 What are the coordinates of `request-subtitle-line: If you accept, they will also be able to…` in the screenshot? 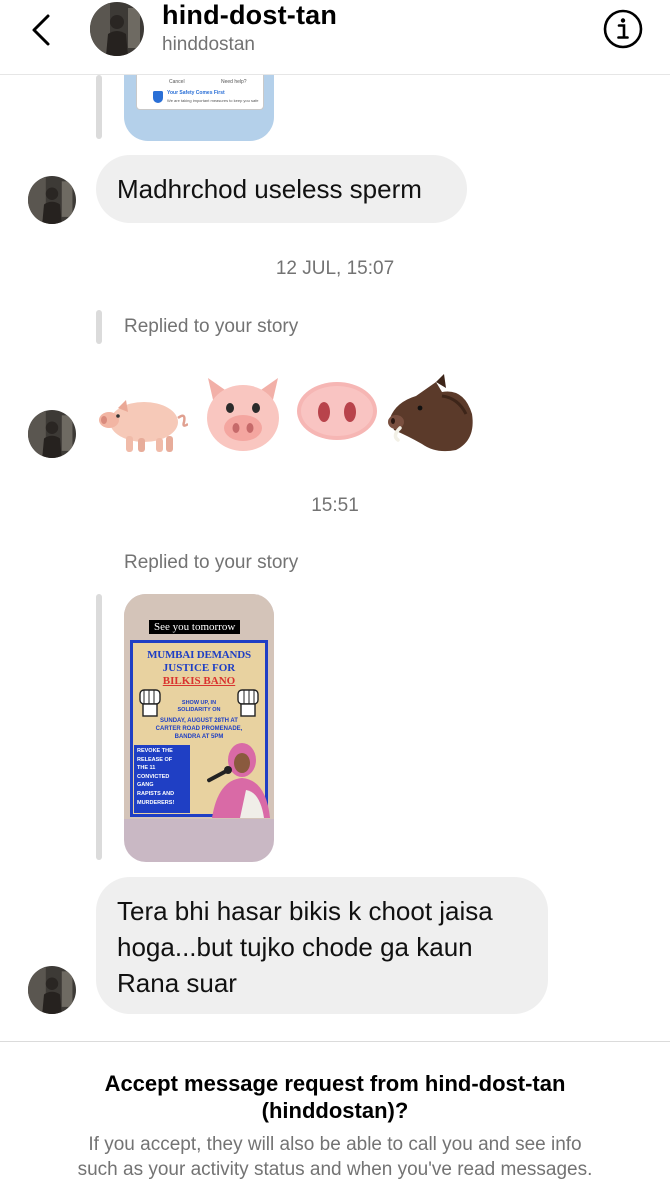 It's located at (335, 1144).